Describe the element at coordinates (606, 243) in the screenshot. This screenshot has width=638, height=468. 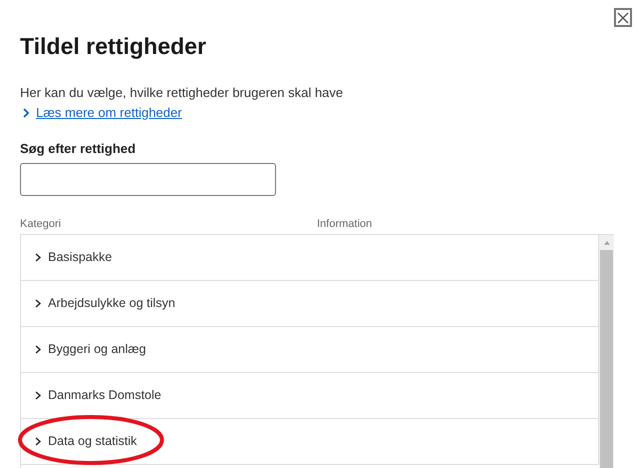
I see `scroll-up-icon` at that location.